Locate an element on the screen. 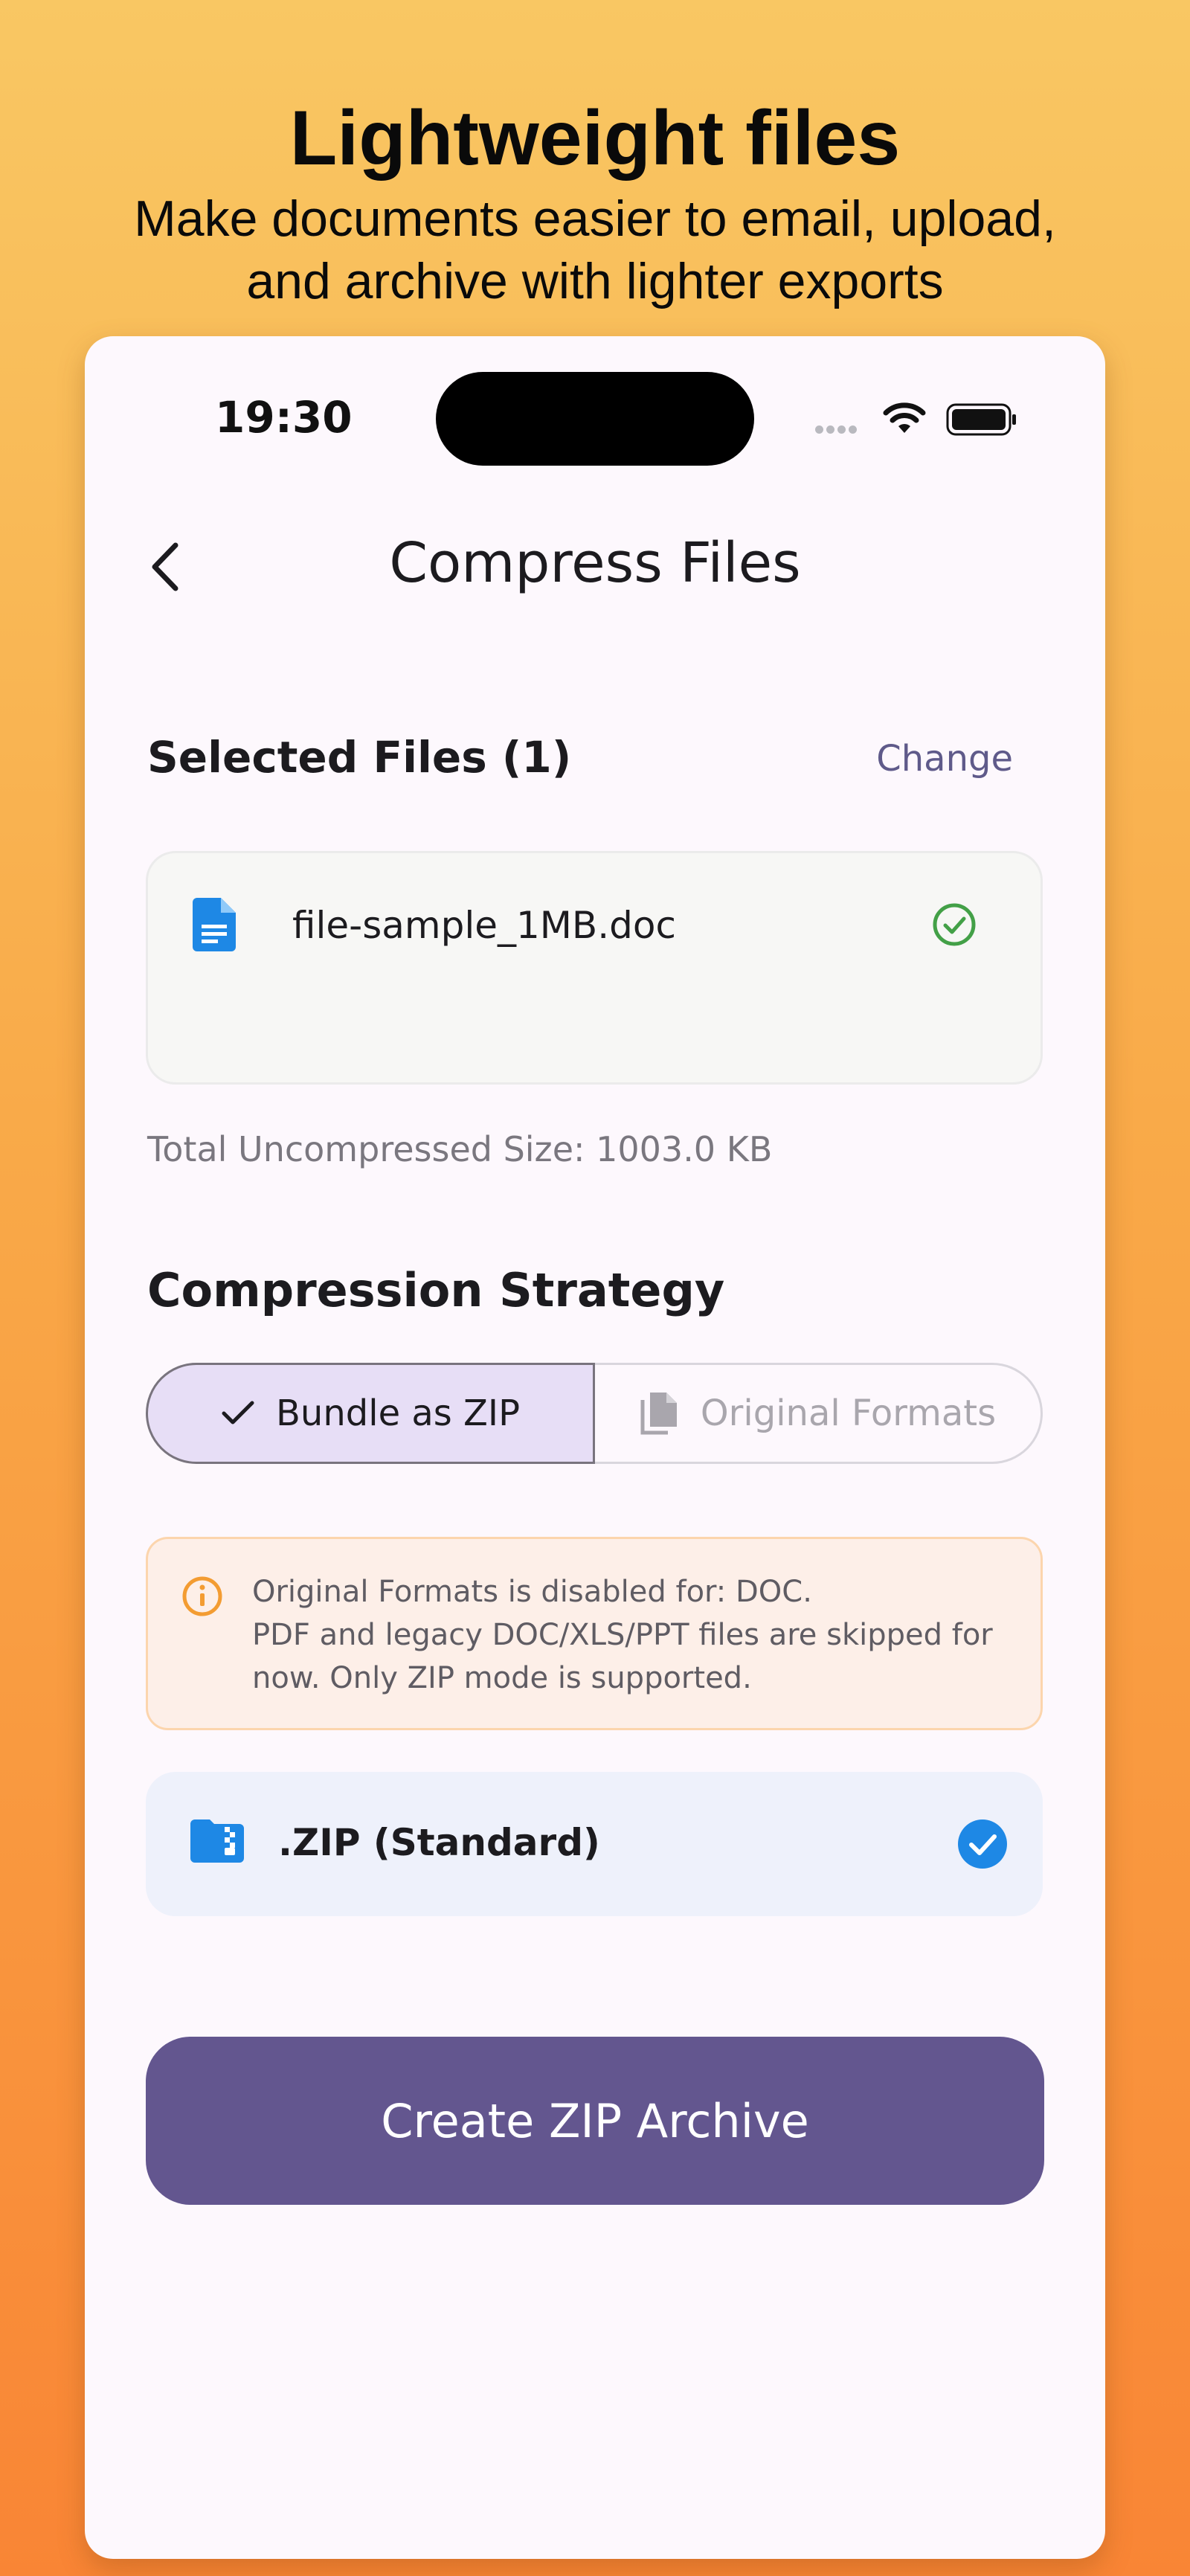  promo-subtitle-line-1: Make documents easier to email, upload, is located at coordinates (595, 218).